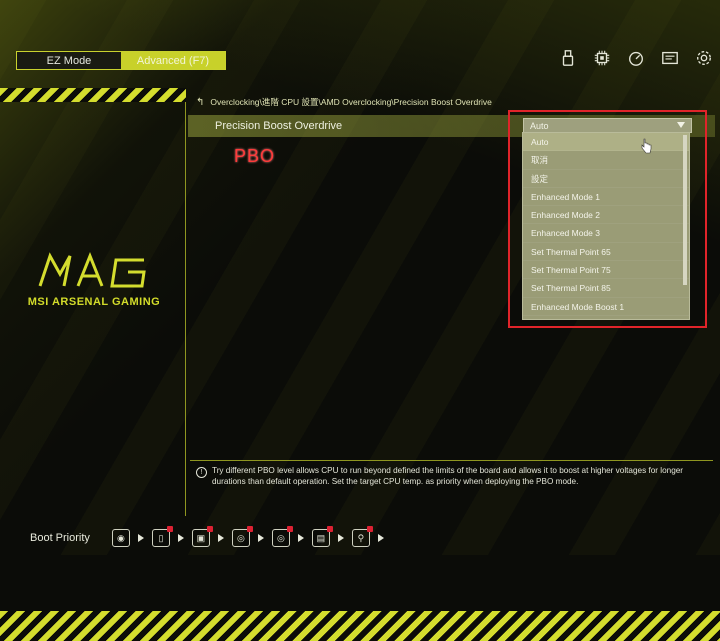 This screenshot has width=720, height=641. Describe the element at coordinates (120, 538) in the screenshot. I see `boot-device-disk-icon: ◉` at that location.